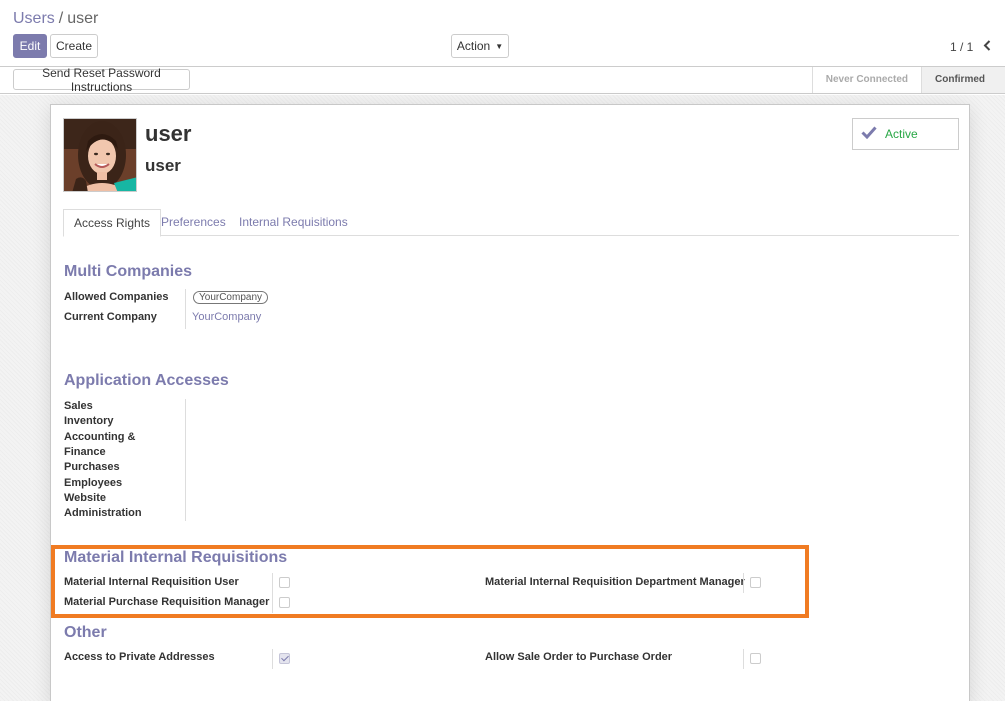 This screenshot has height=701, width=1005. What do you see at coordinates (116, 297) in the screenshot?
I see `allowed-companies-label: Allowed Companies` at bounding box center [116, 297].